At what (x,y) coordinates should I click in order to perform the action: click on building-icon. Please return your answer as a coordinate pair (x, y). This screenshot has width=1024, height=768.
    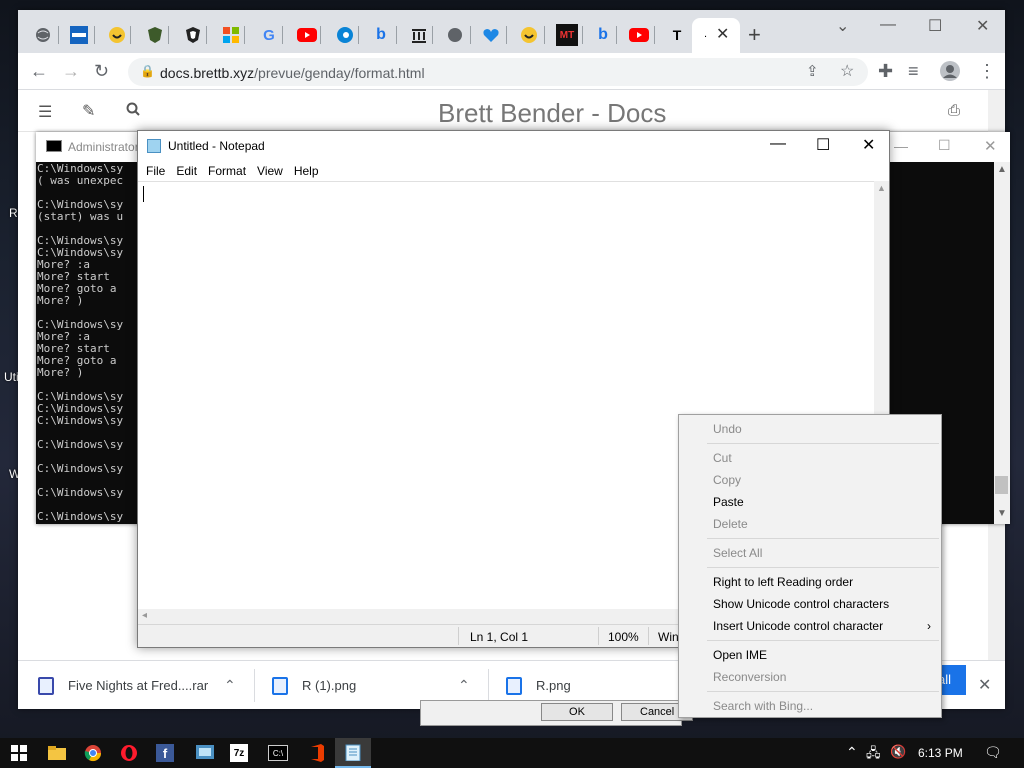
    Looking at the image, I should click on (419, 35).